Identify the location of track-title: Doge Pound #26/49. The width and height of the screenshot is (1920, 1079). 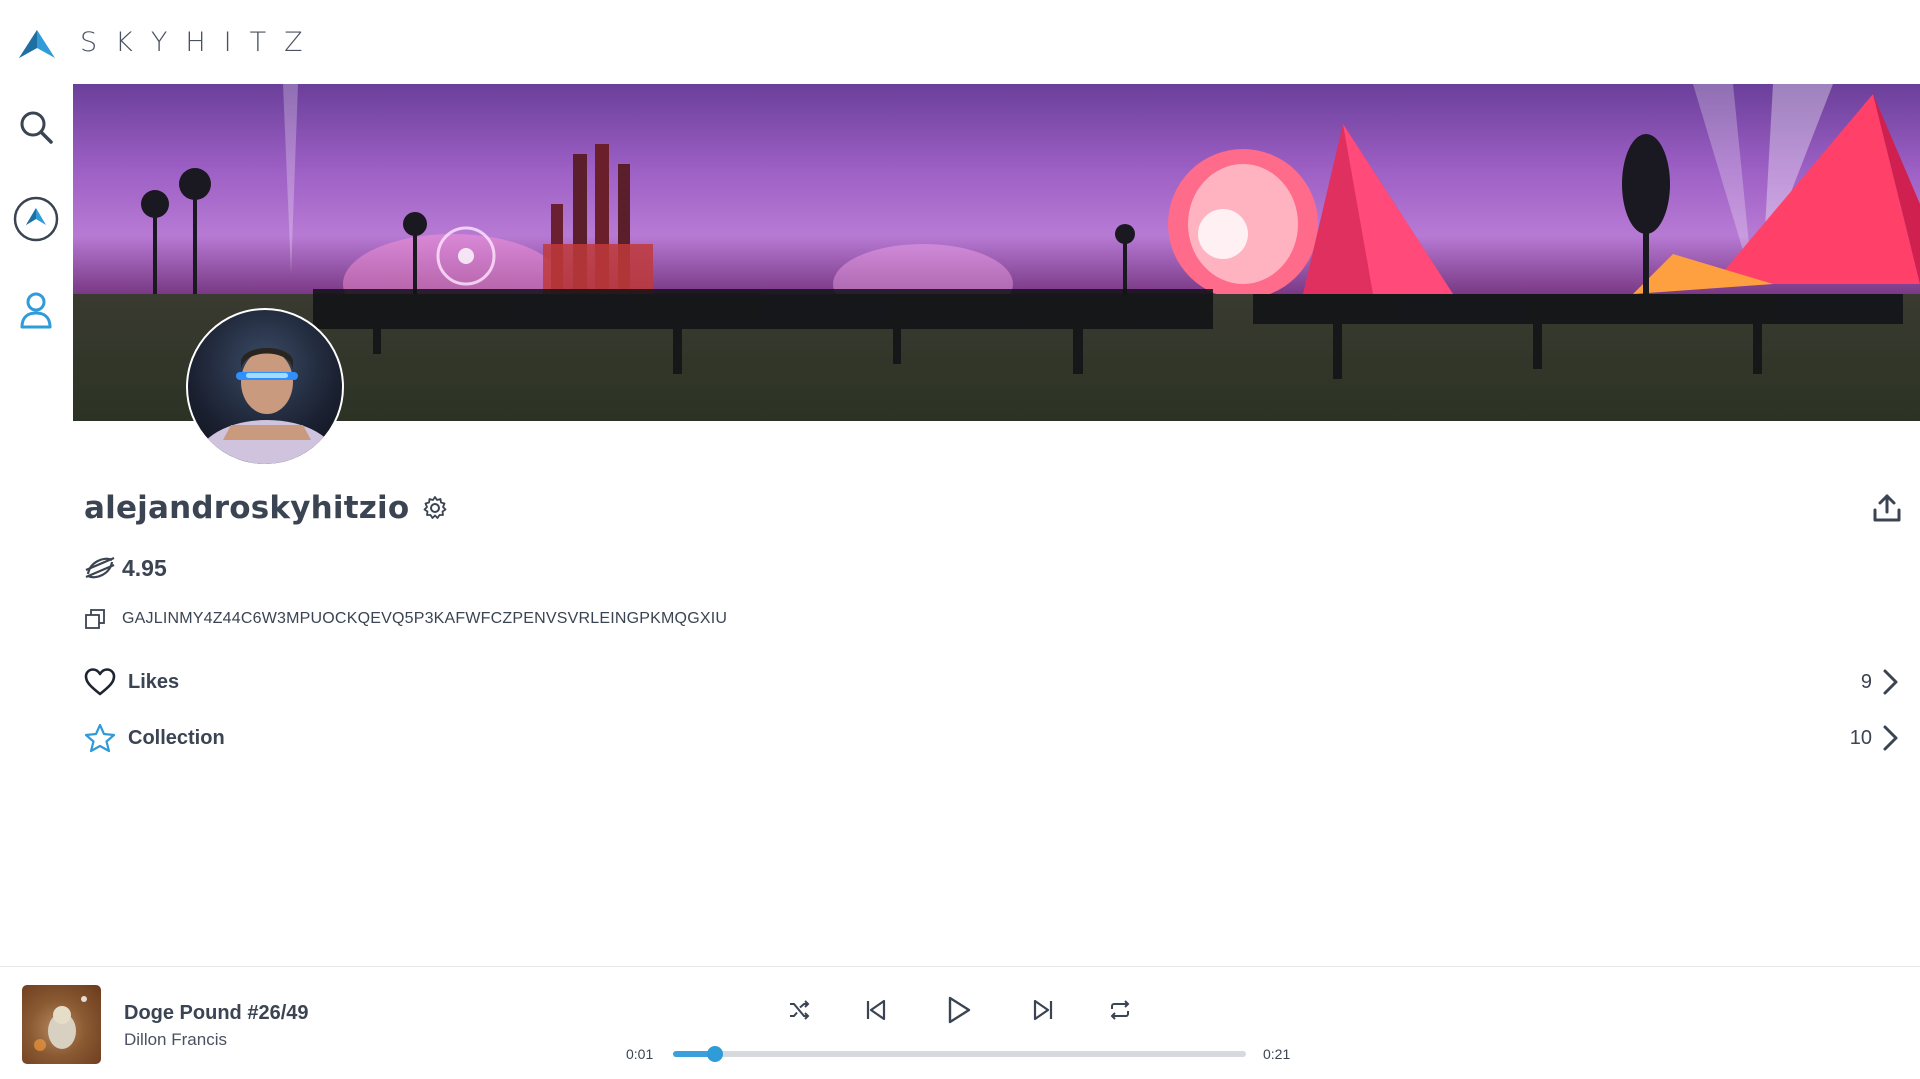
(216, 1013).